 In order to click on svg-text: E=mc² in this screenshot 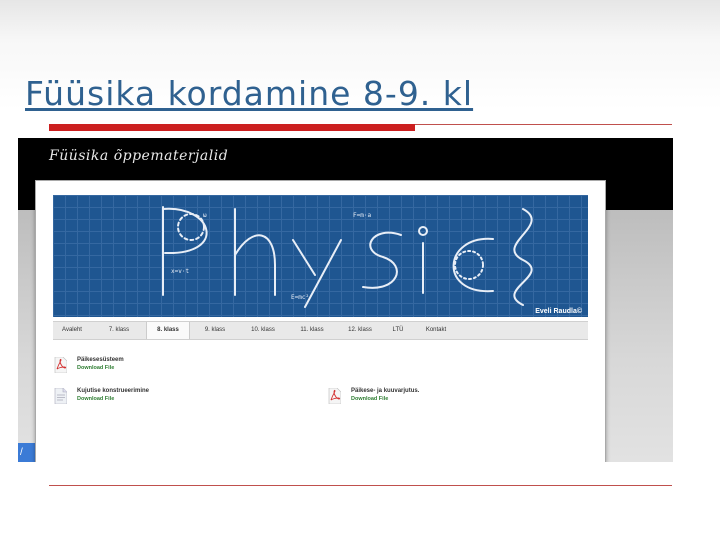, I will do `click(300, 297)`.